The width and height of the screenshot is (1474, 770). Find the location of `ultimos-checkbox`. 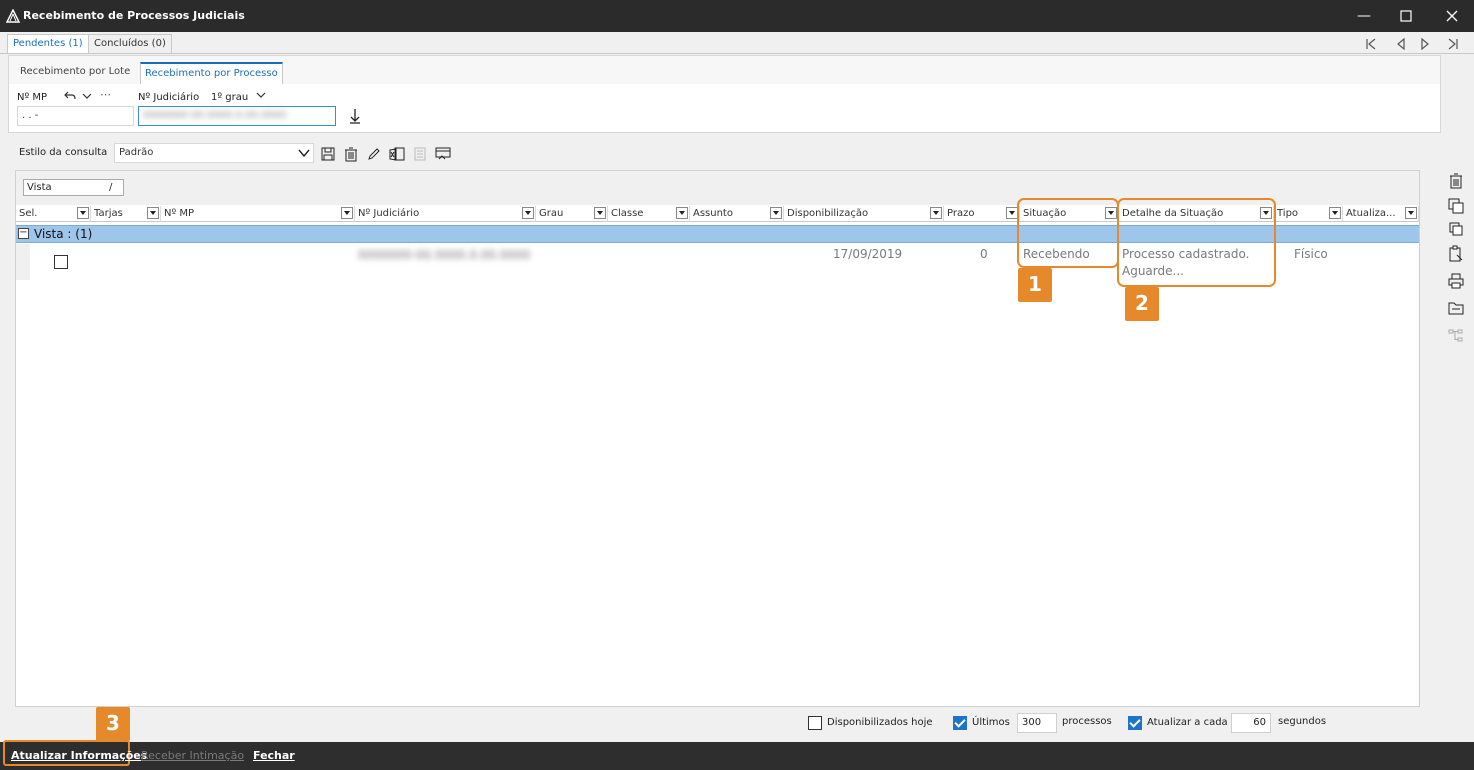

ultimos-checkbox is located at coordinates (960, 723).